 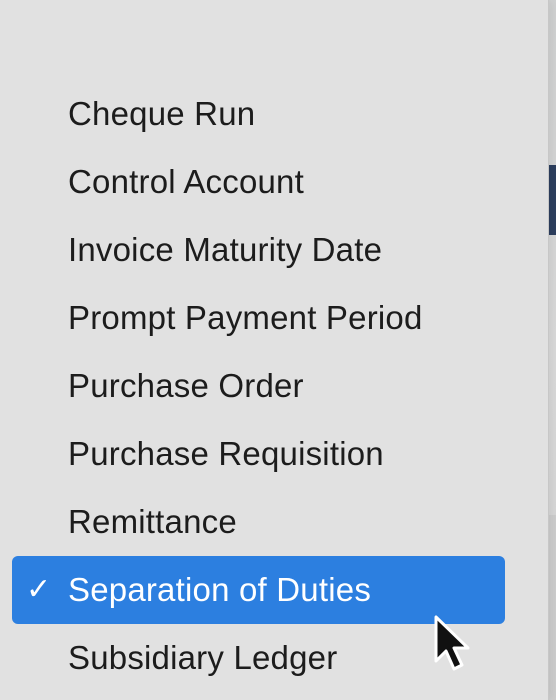 What do you see at coordinates (225, 249) in the screenshot?
I see `menu-item-label: Invoice Maturity Date` at bounding box center [225, 249].